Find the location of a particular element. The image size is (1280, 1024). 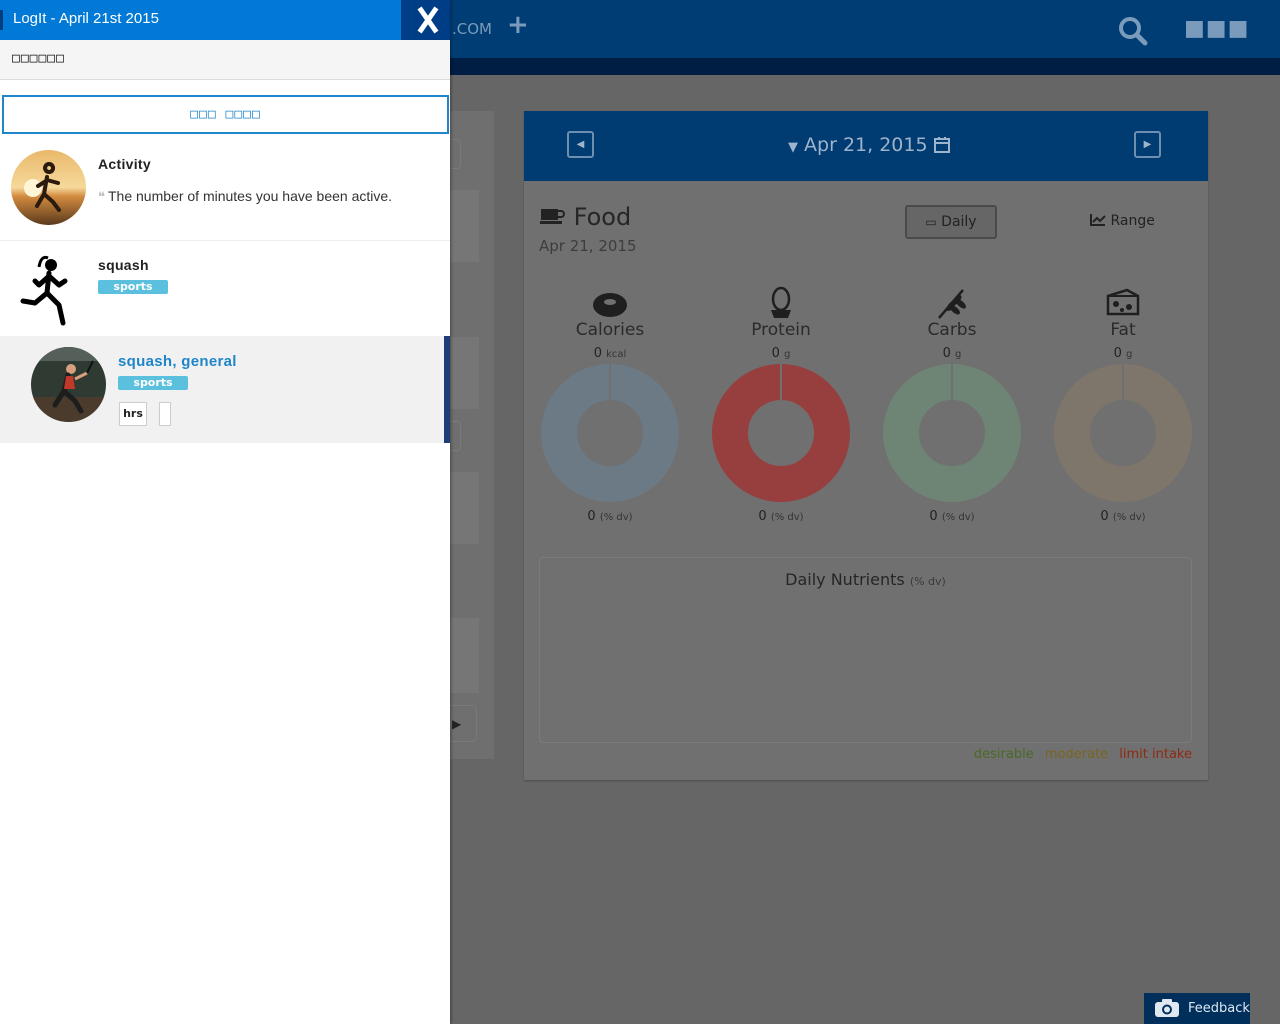

brand-logo-text: .COM is located at coordinates (472, 29).